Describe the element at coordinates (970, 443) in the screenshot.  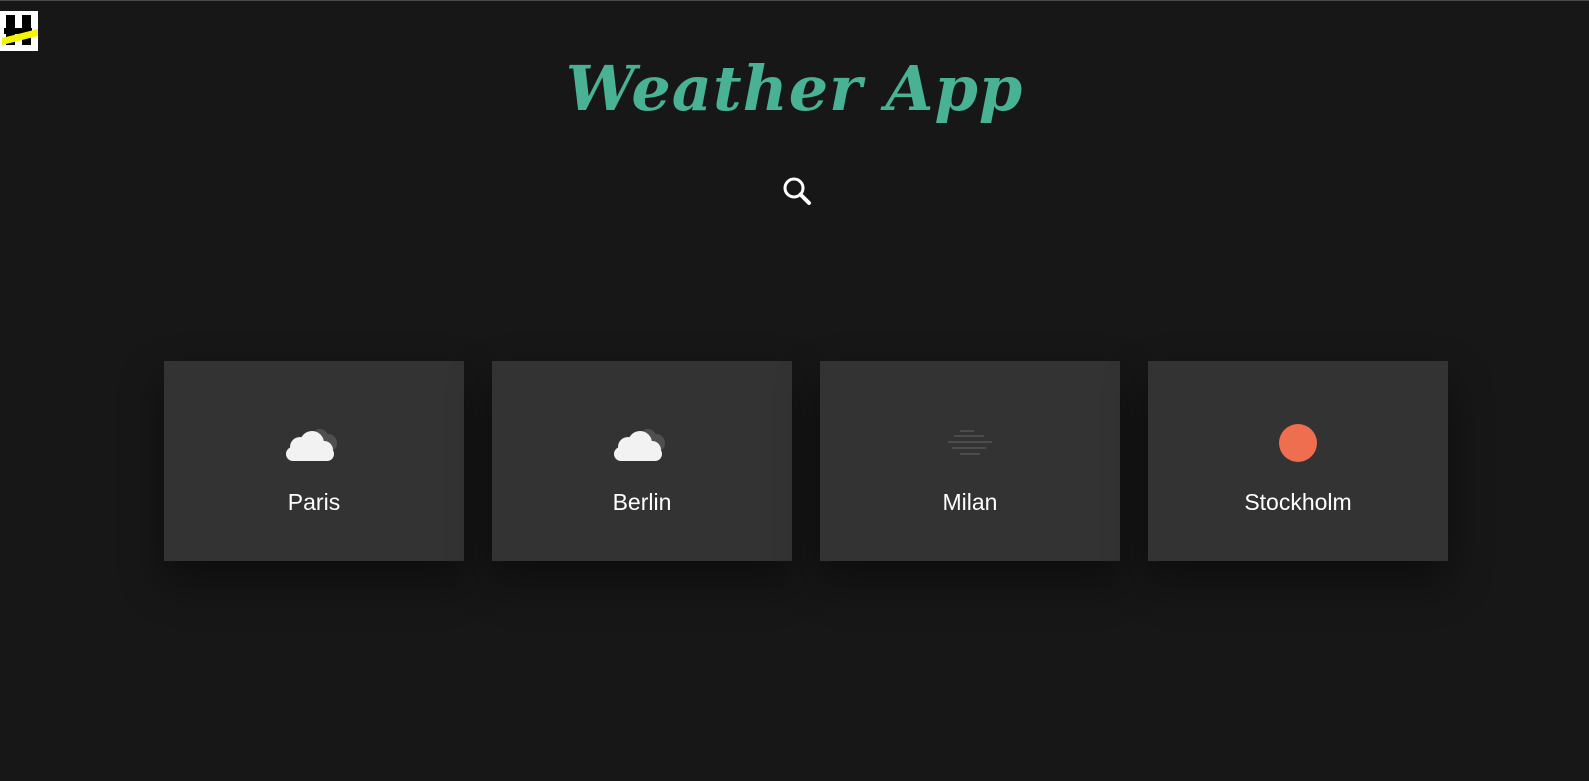
I see `fog-icon` at that location.